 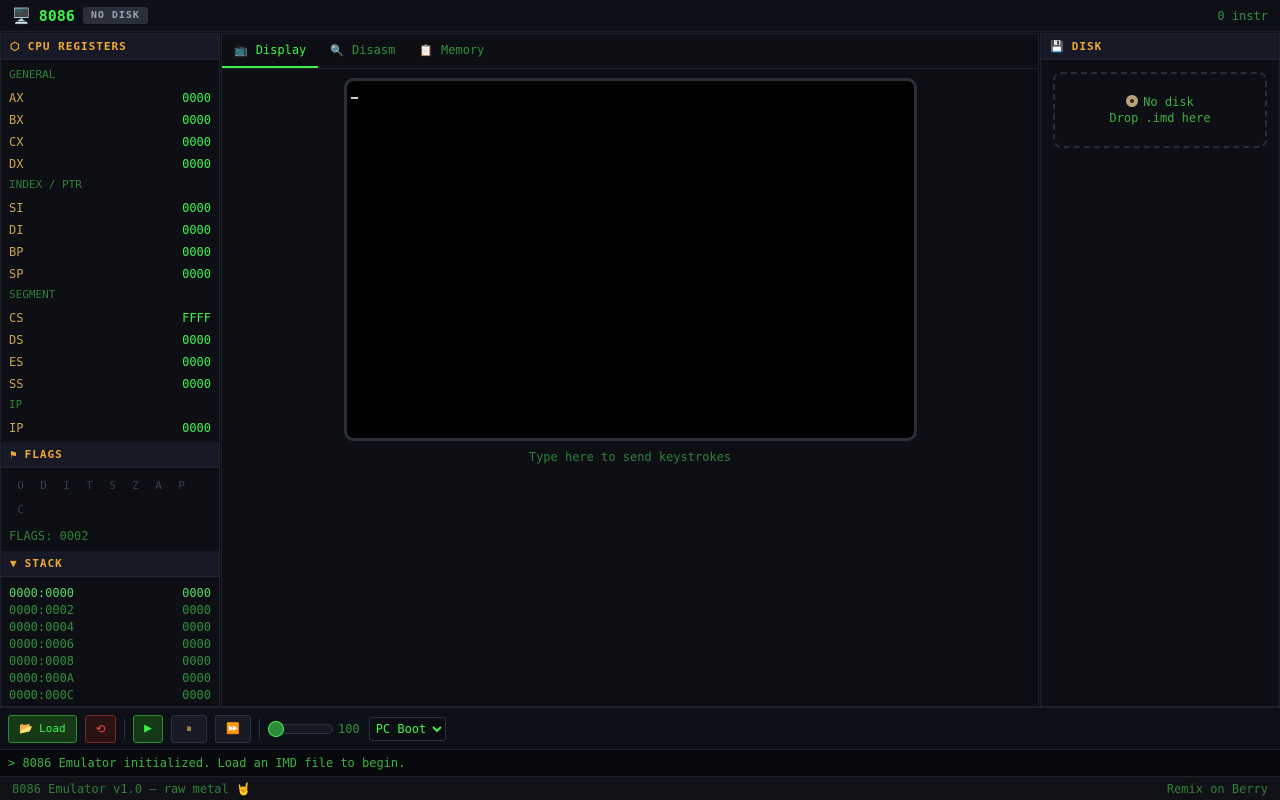 What do you see at coordinates (42, 627) in the screenshot?
I see `stack-address: 0000:0004` at bounding box center [42, 627].